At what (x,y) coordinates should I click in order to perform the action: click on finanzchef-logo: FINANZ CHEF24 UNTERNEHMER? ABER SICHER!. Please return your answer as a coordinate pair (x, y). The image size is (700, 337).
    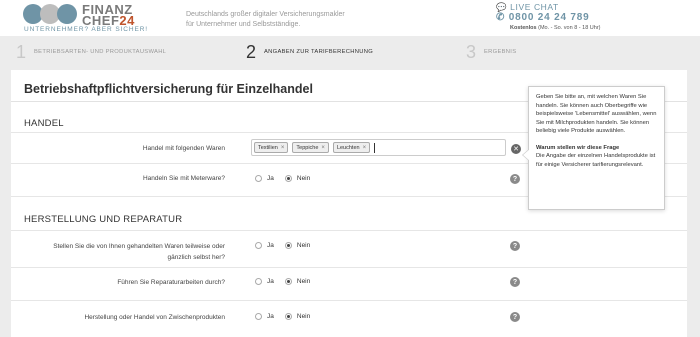
    Looking at the image, I should click on (92, 18).